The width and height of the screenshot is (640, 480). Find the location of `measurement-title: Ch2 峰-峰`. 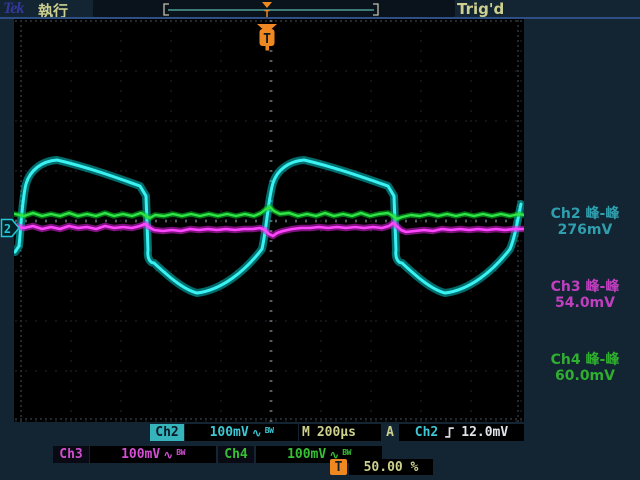

measurement-title: Ch2 峰-峰 is located at coordinates (585, 214).